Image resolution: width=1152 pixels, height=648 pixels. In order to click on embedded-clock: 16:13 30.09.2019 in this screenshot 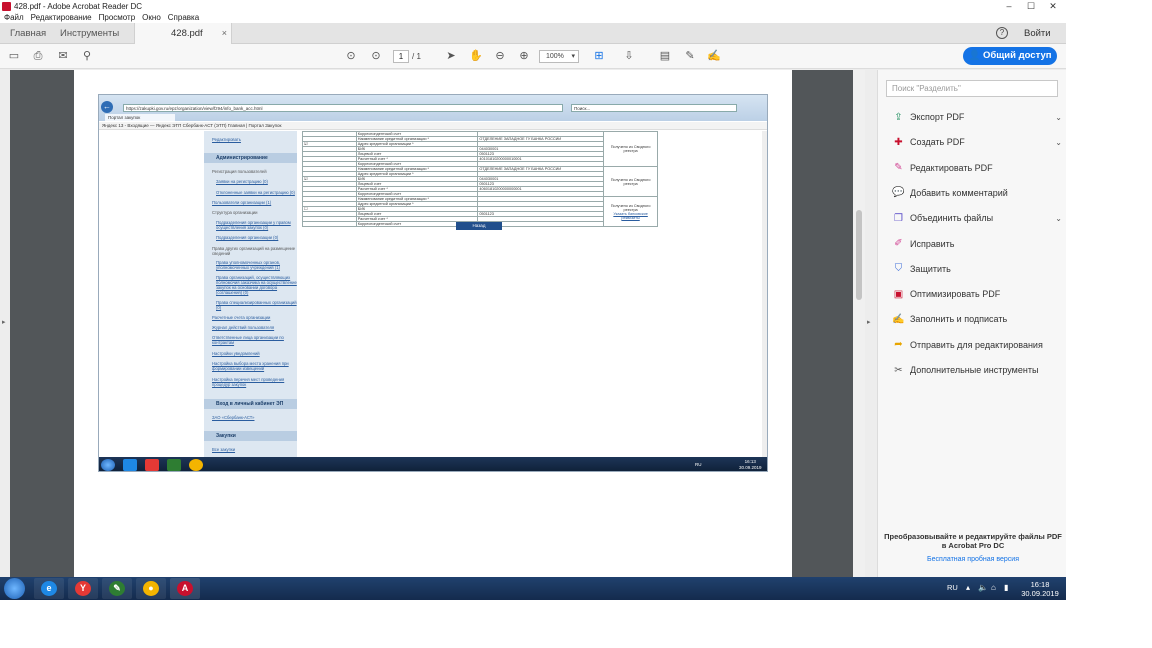, I will do `click(750, 465)`.